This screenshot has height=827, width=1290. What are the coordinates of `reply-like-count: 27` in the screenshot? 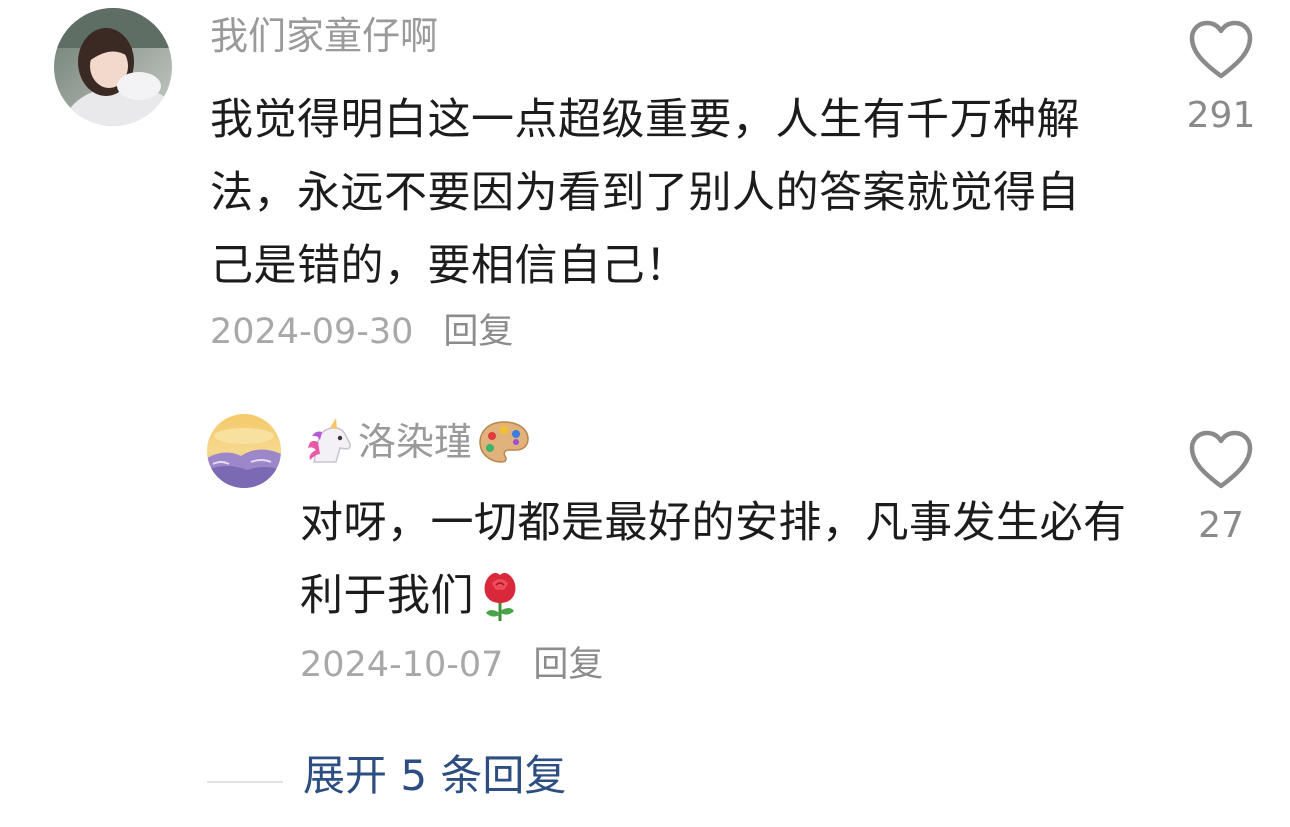 It's located at (1221, 525).